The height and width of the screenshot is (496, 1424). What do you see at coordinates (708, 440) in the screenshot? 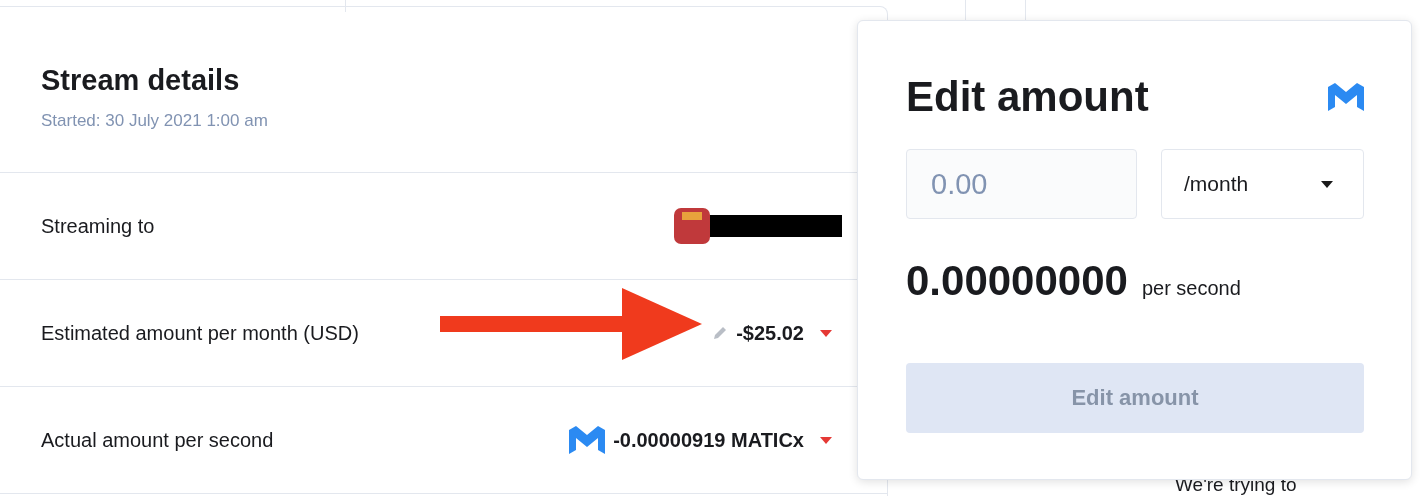
I see `amount-value: -0.00000919 MATICx` at bounding box center [708, 440].